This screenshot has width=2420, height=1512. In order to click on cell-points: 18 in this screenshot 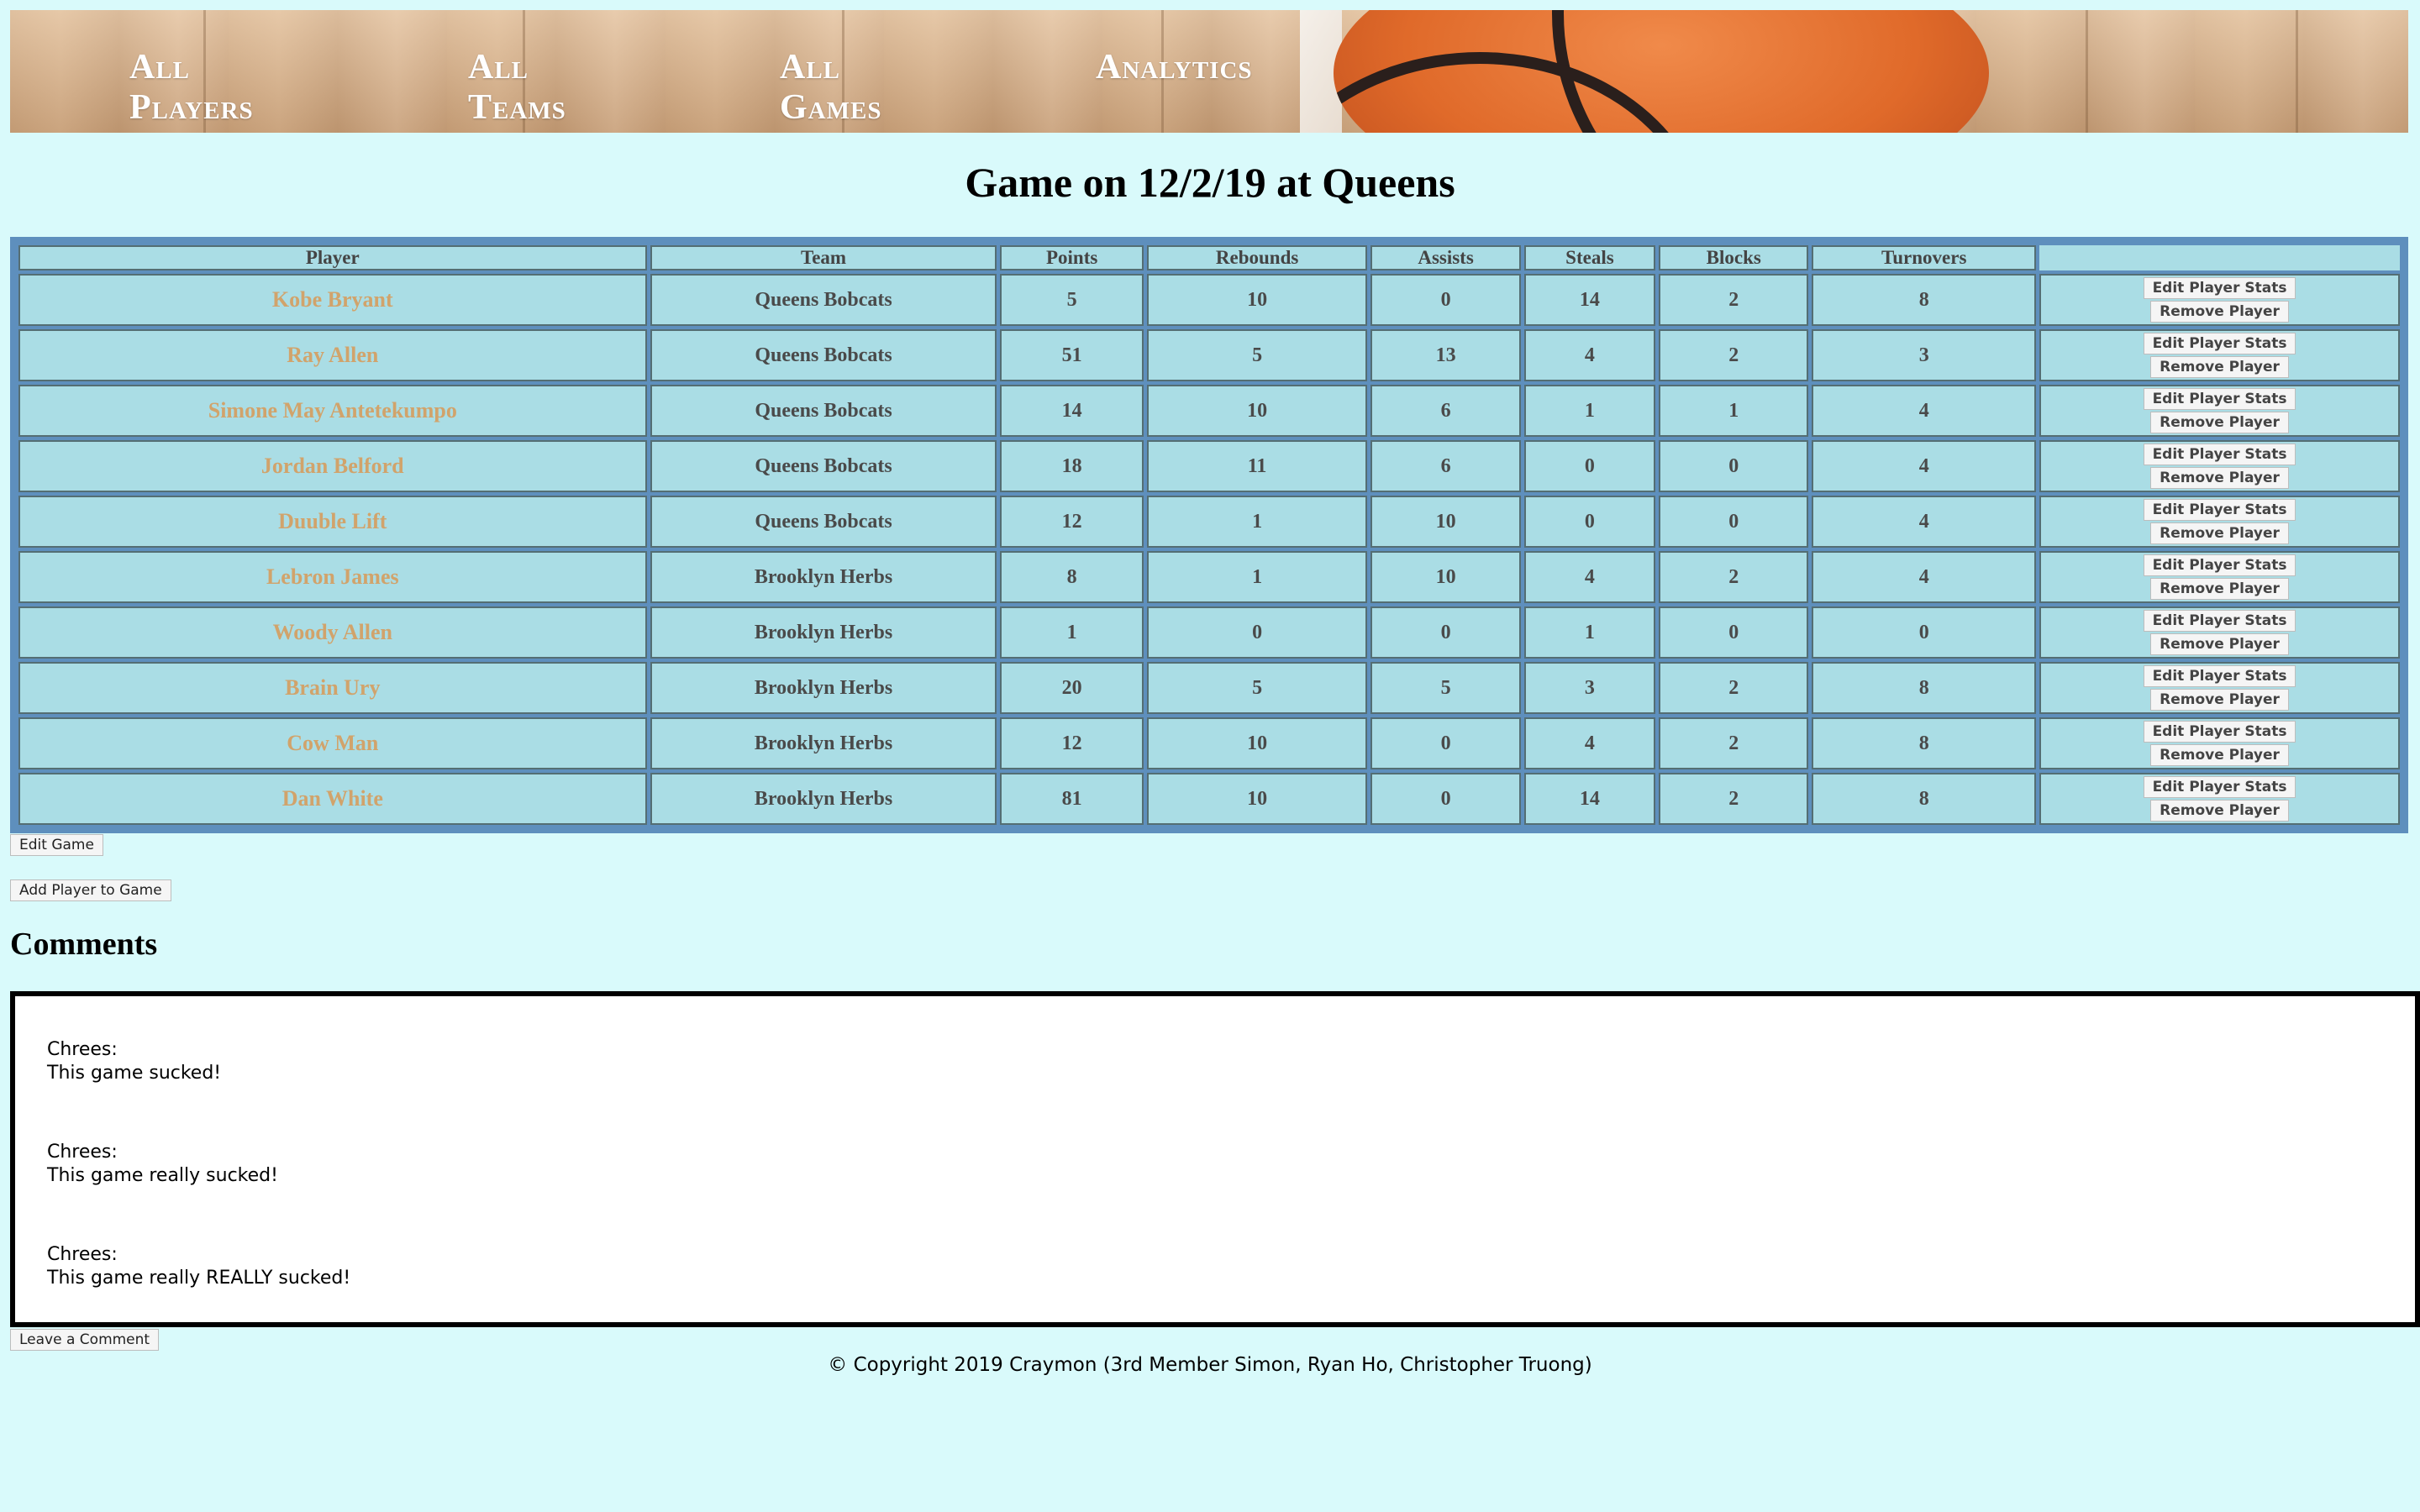, I will do `click(1072, 466)`.